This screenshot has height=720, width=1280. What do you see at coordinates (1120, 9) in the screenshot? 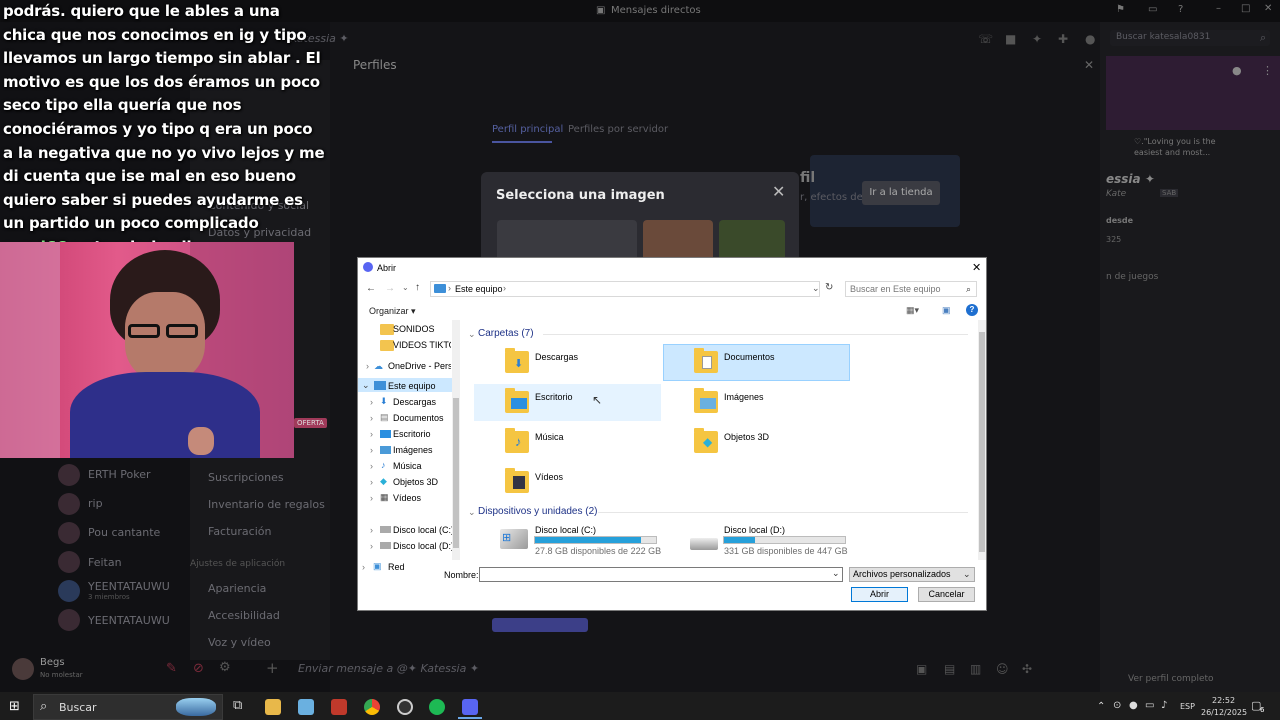
I see `pin-icon: ⚑` at bounding box center [1120, 9].